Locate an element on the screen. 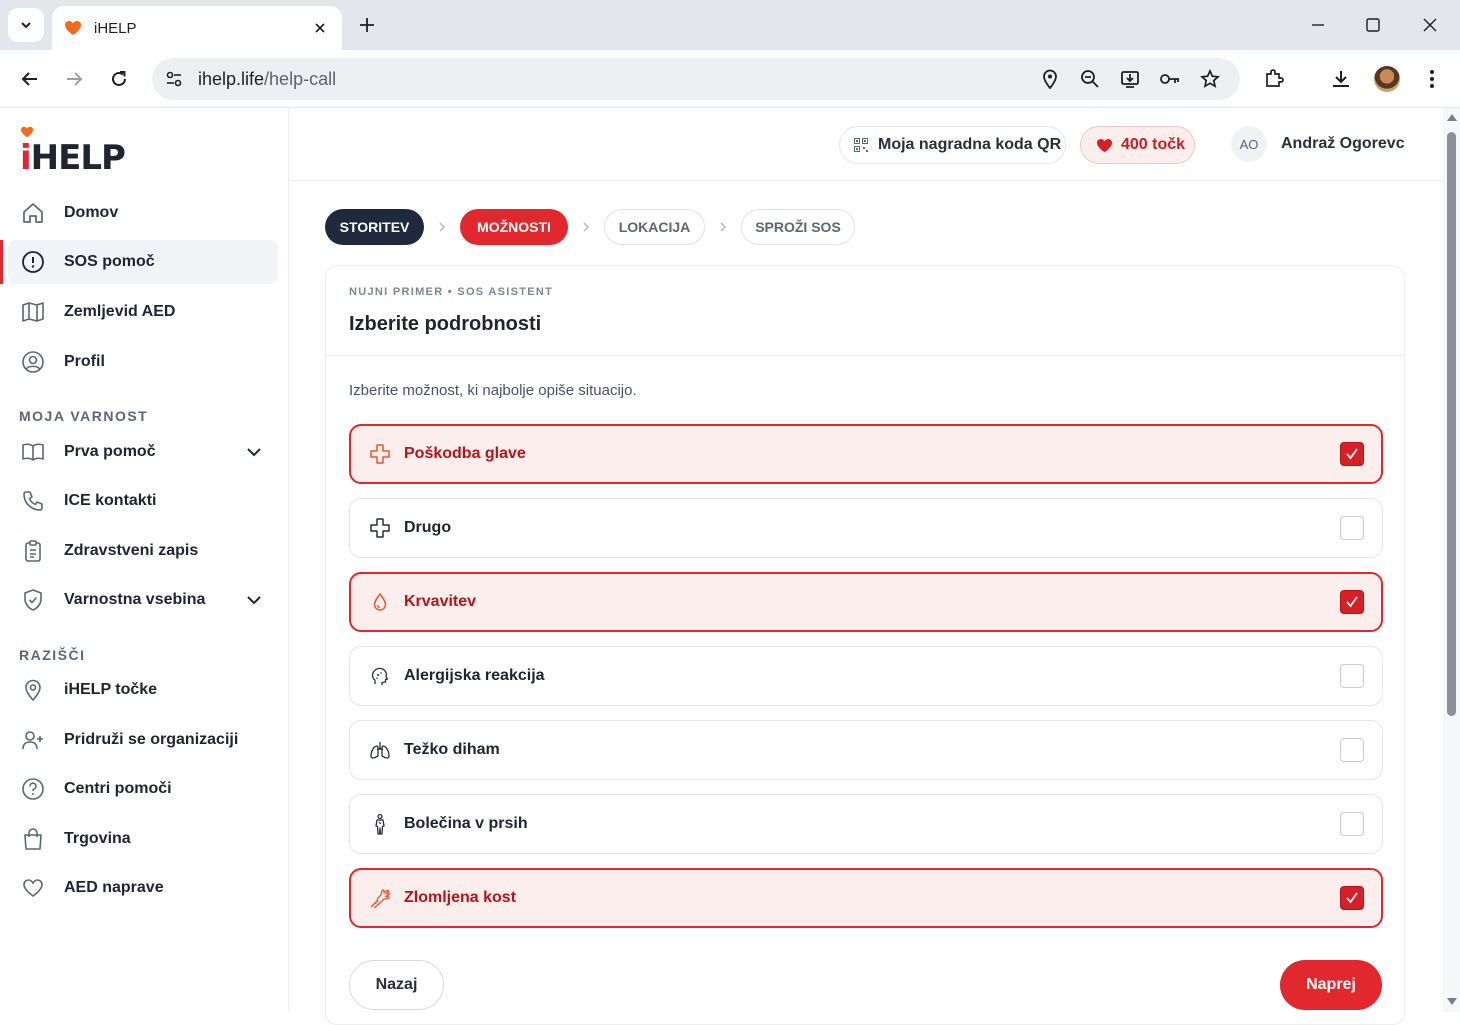 The width and height of the screenshot is (1460, 1025). map-pin-icon is located at coordinates (33, 690).